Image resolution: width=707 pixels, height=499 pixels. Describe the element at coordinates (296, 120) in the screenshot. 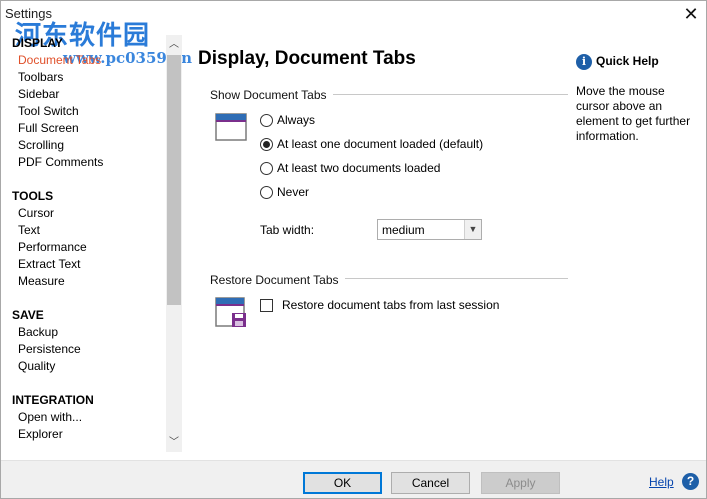

I see `radio-label: Always` at that location.